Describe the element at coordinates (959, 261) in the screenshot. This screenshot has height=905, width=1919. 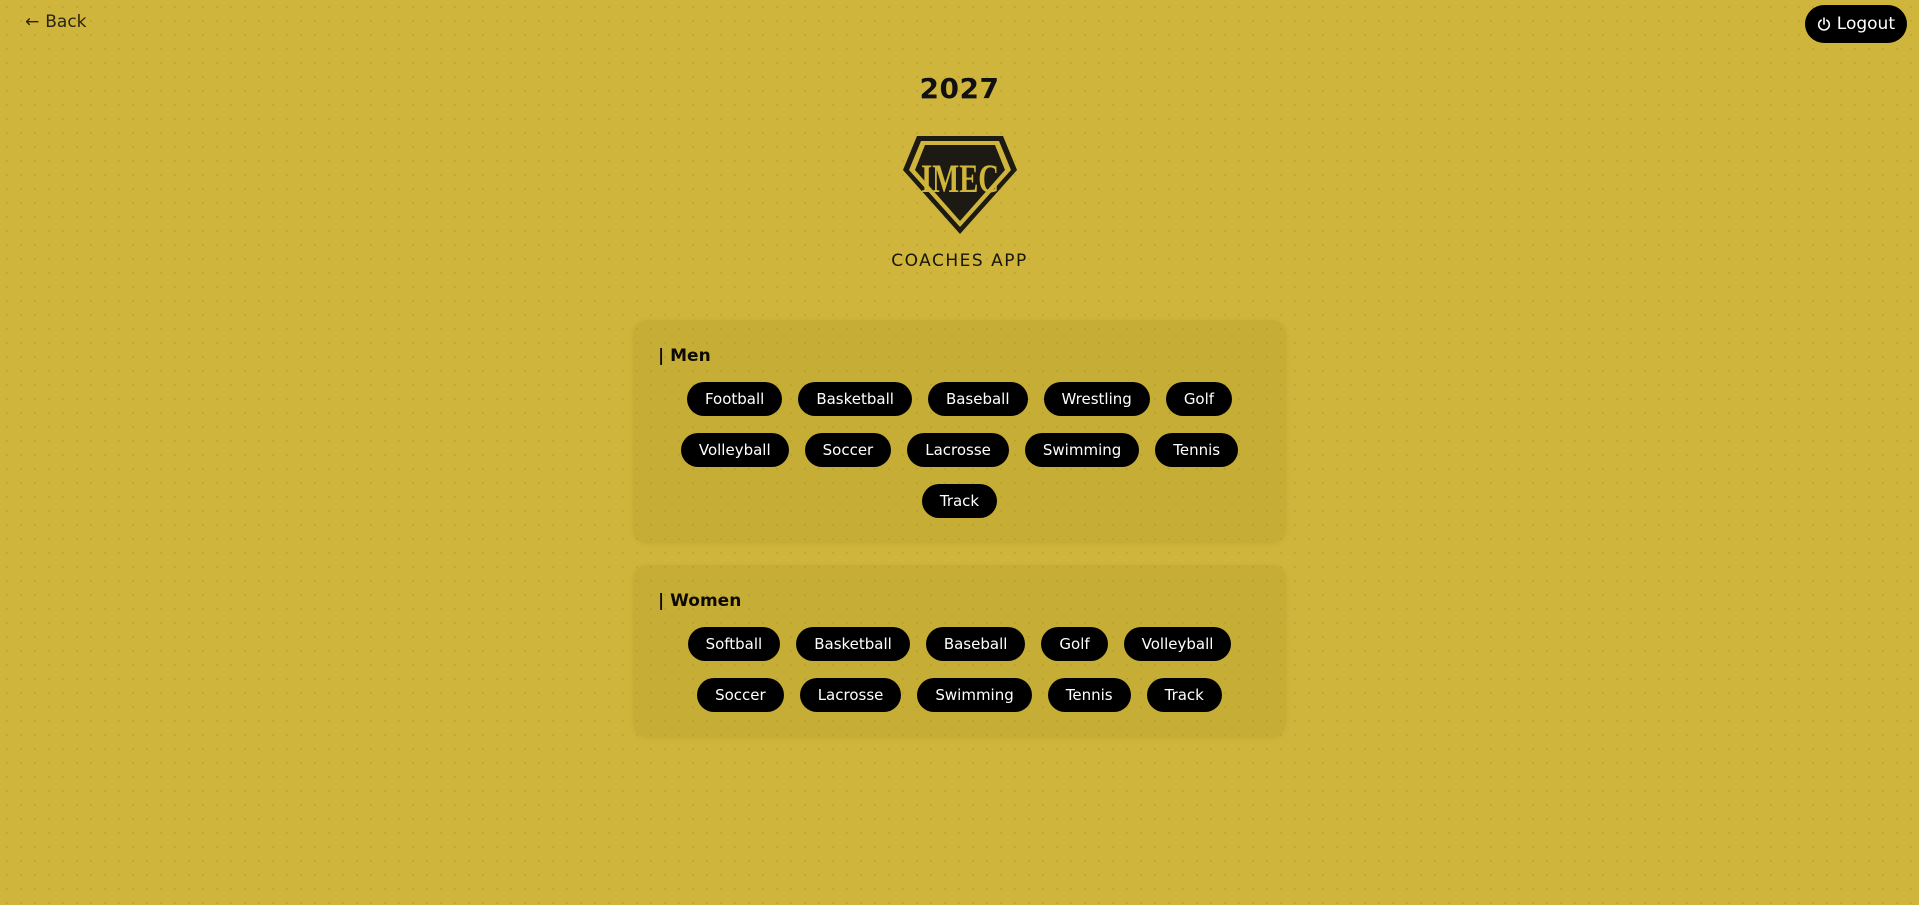
I see `app-subtitle: COACHES APP` at that location.